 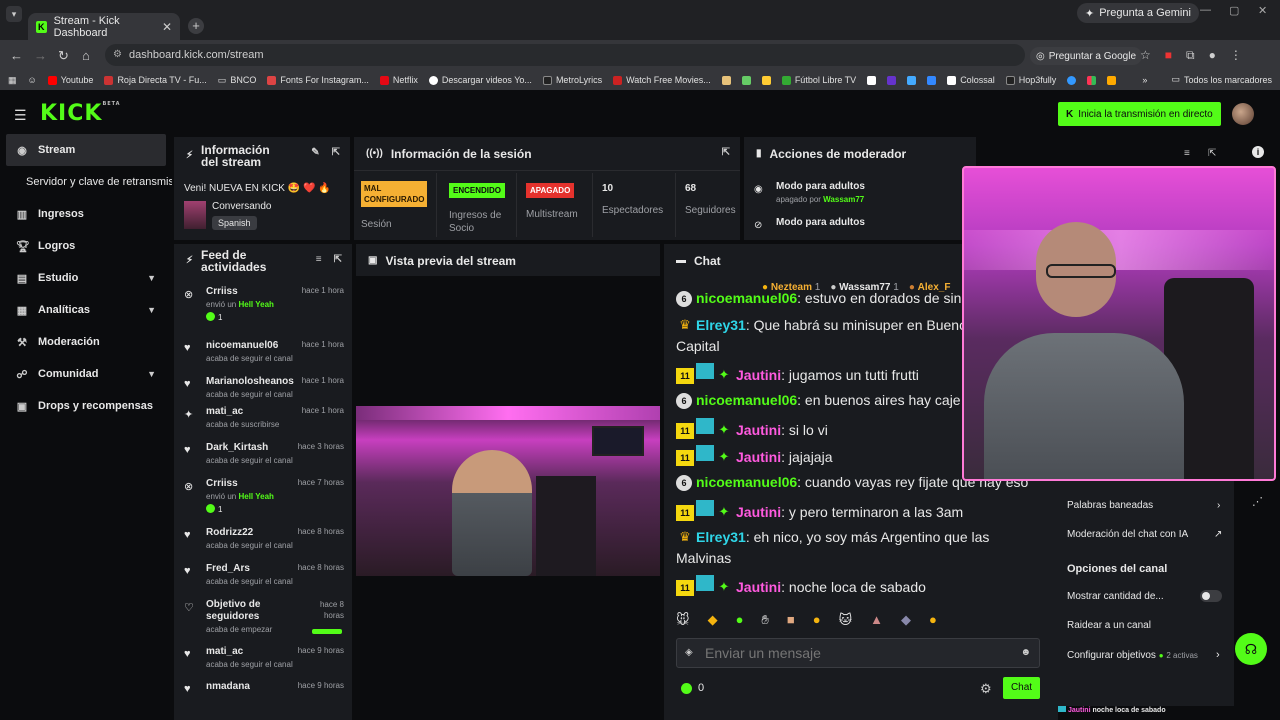 What do you see at coordinates (40, 55) in the screenshot?
I see `forward-icon: →` at bounding box center [40, 55].